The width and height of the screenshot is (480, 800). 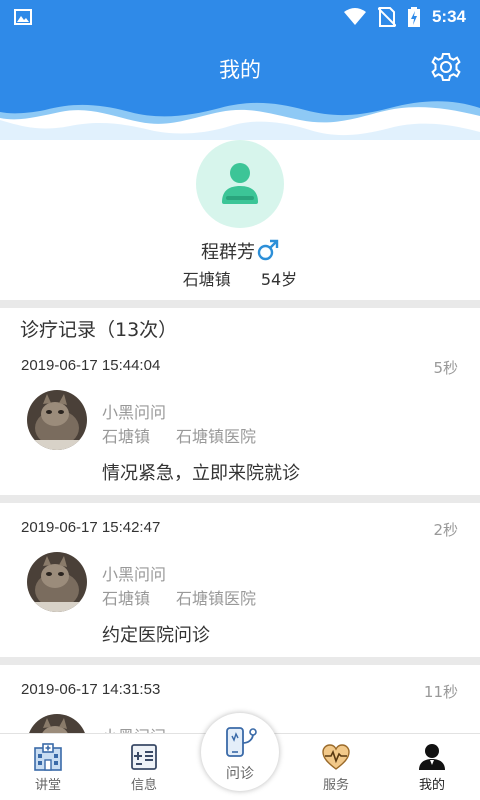 What do you see at coordinates (206, 279) in the screenshot?
I see `user-town: 石塘镇` at bounding box center [206, 279].